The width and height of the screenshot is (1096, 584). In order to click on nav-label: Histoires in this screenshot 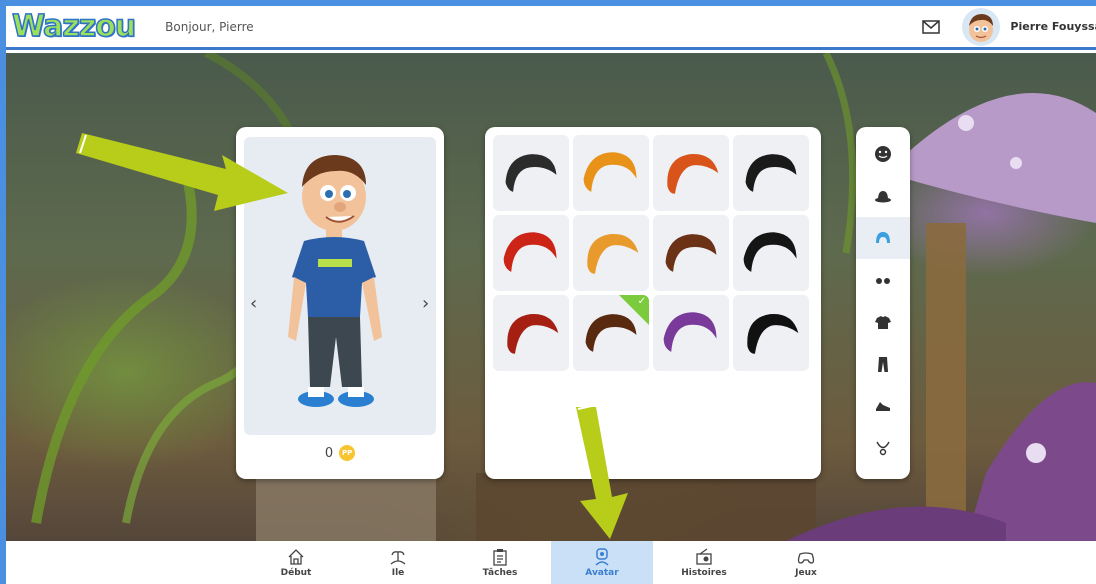, I will do `click(704, 572)`.